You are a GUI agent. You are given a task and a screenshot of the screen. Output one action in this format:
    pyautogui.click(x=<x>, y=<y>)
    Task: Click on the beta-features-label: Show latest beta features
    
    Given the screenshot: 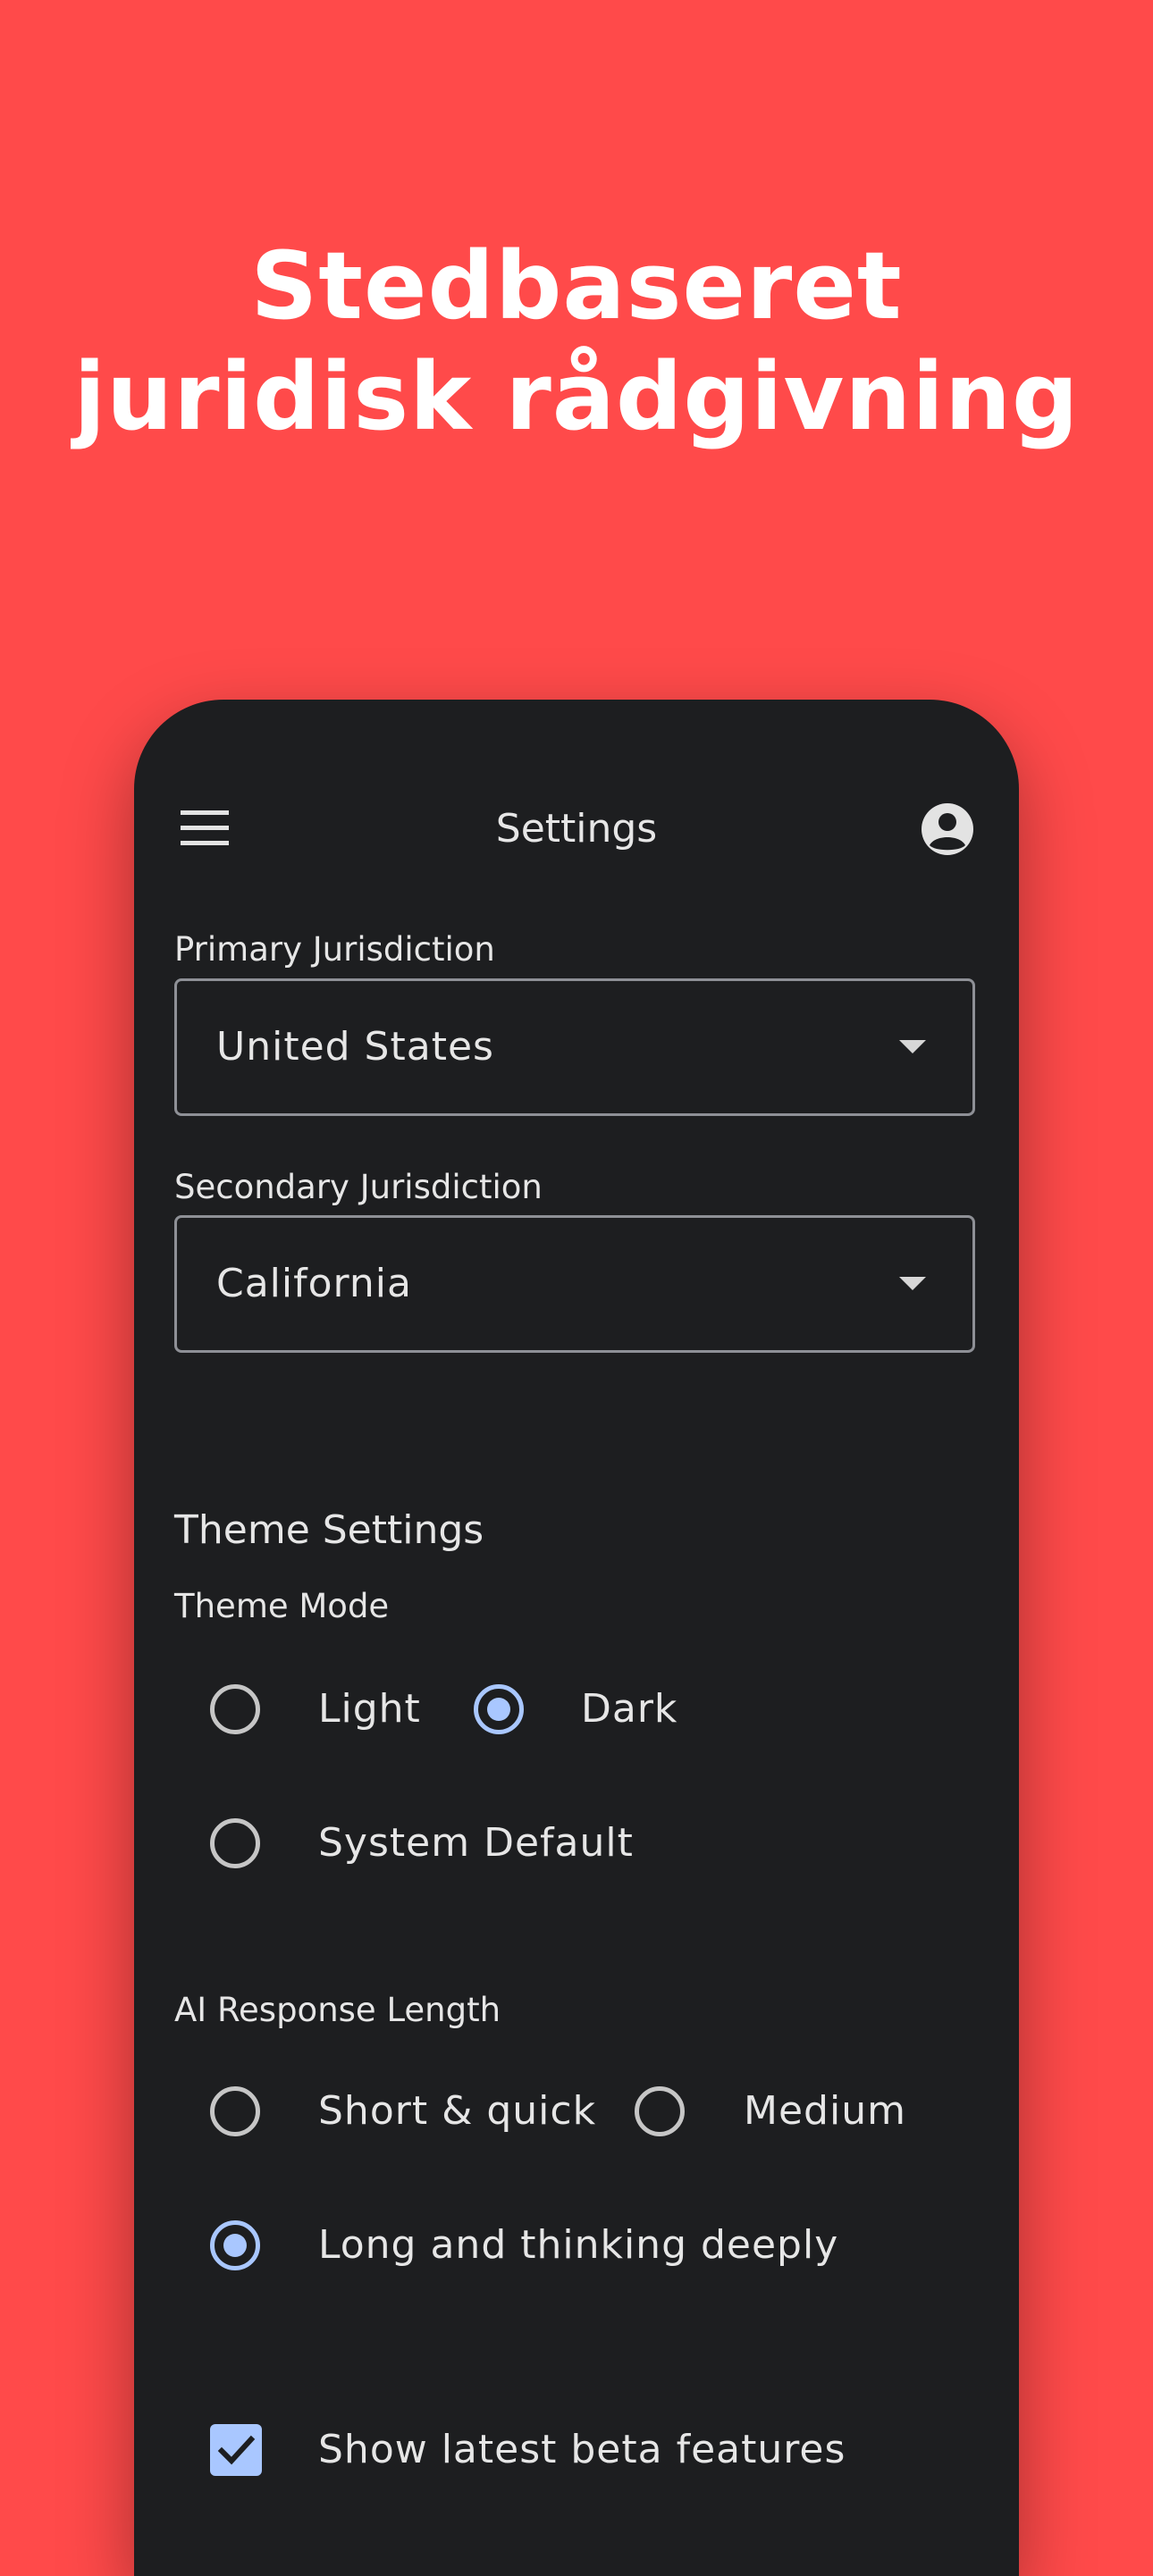 What is the action you would take?
    pyautogui.click(x=582, y=2450)
    